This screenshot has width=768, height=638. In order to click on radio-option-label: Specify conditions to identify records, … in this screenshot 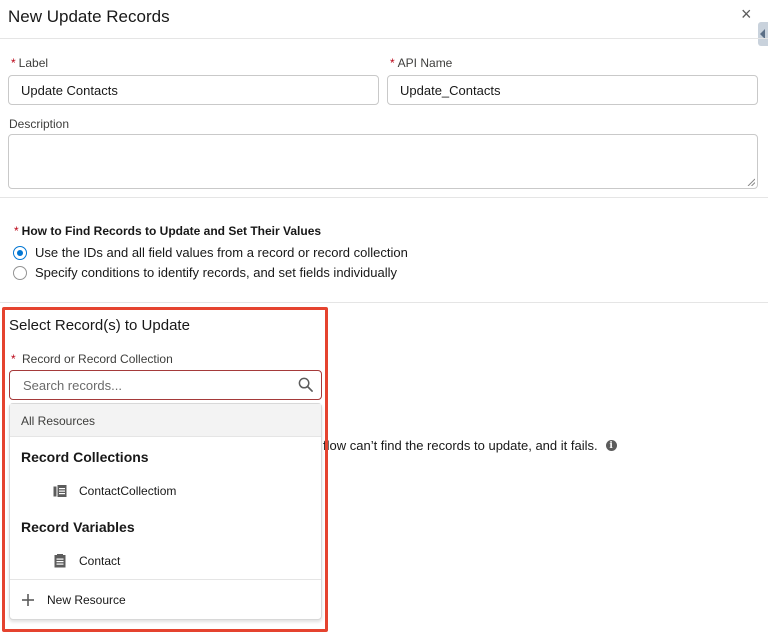, I will do `click(216, 272)`.